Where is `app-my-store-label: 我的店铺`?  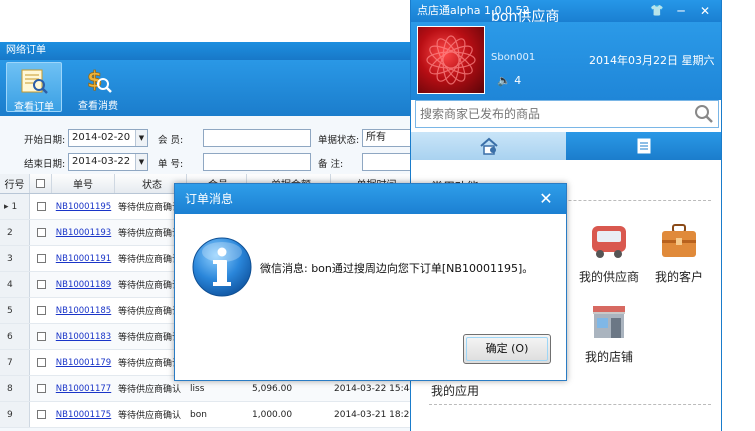 app-my-store-label: 我的店铺 is located at coordinates (608, 357).